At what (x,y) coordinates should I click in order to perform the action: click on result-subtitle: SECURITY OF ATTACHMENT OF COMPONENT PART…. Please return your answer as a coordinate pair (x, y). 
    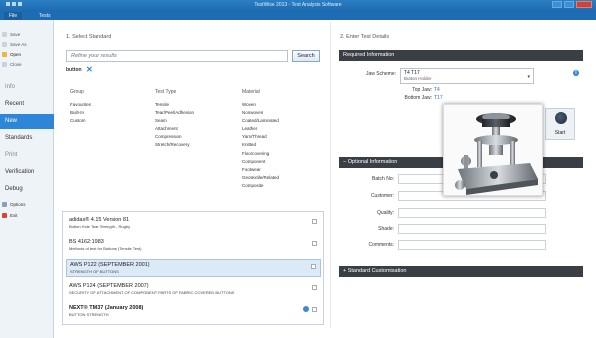
    Looking at the image, I should click on (152, 292).